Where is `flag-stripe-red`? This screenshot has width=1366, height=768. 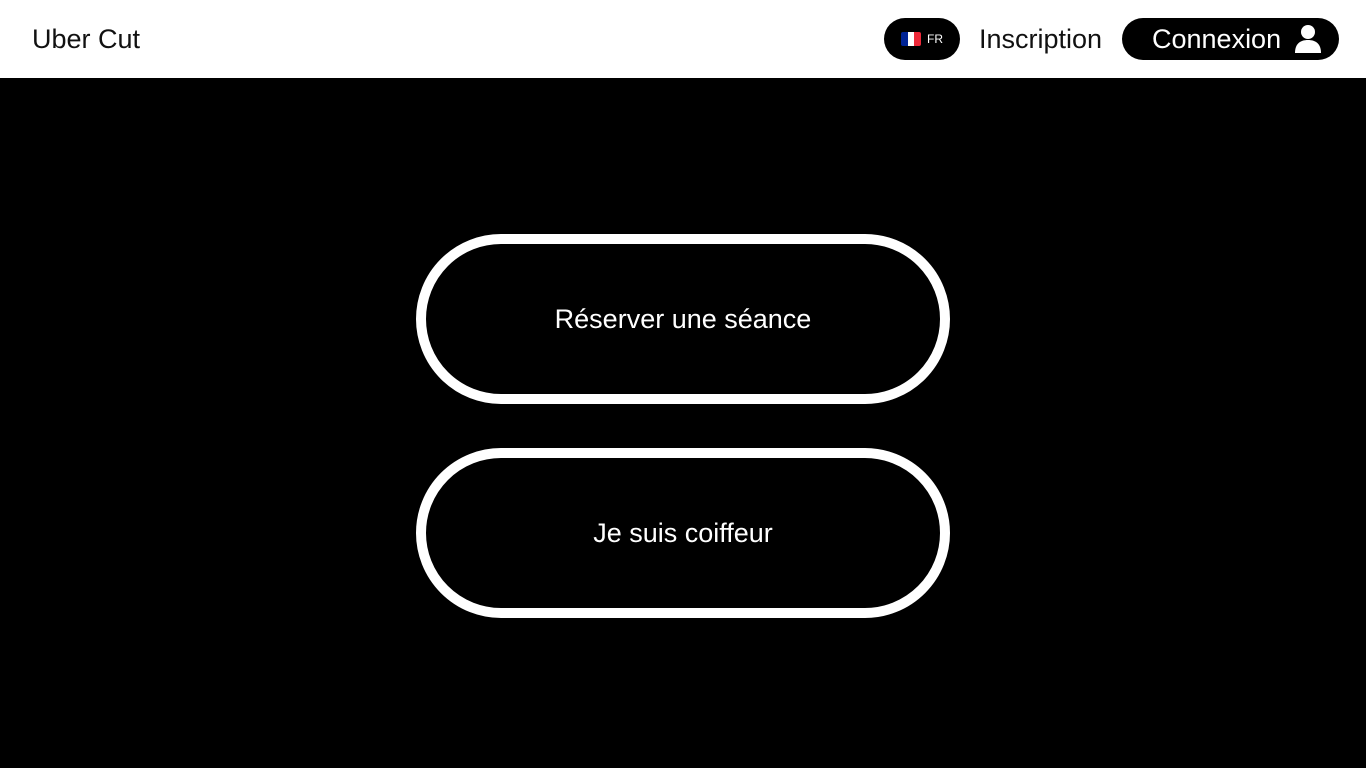
flag-stripe-red is located at coordinates (917, 39).